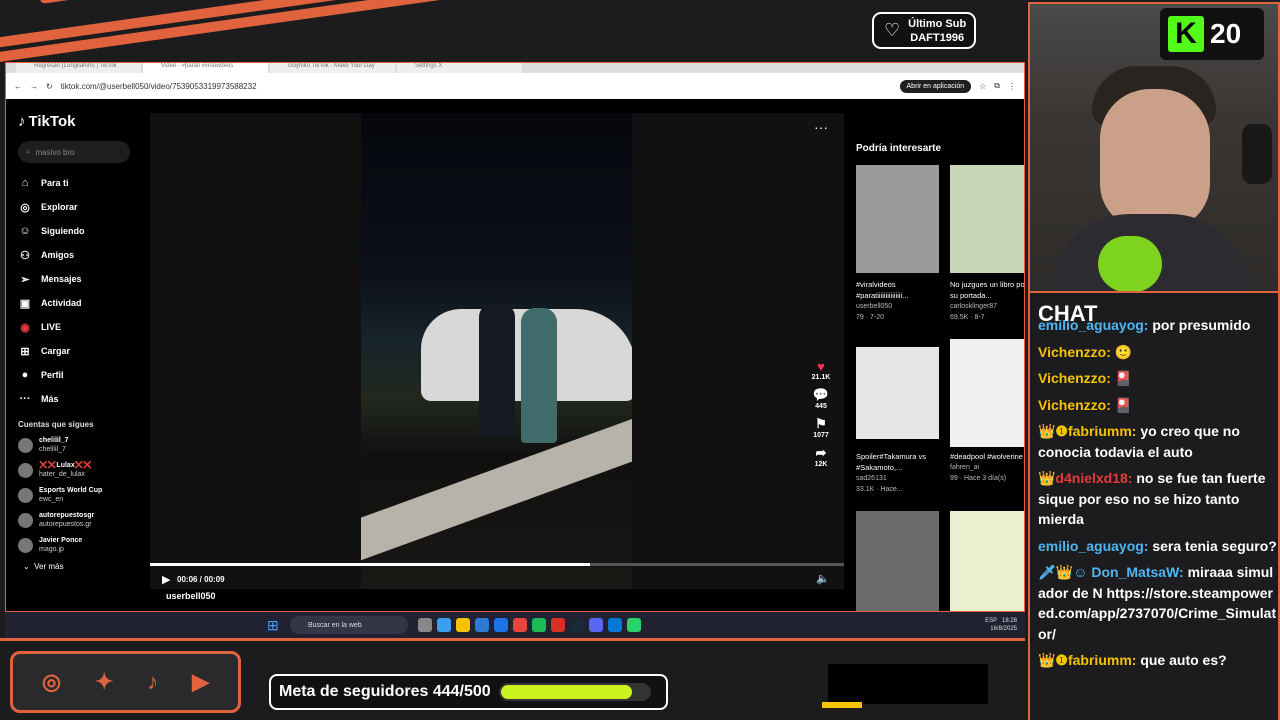  What do you see at coordinates (76, 470) in the screenshot?
I see `followed-account: ❌❌Lulax❌❌ hater_de_lulax` at bounding box center [76, 470].